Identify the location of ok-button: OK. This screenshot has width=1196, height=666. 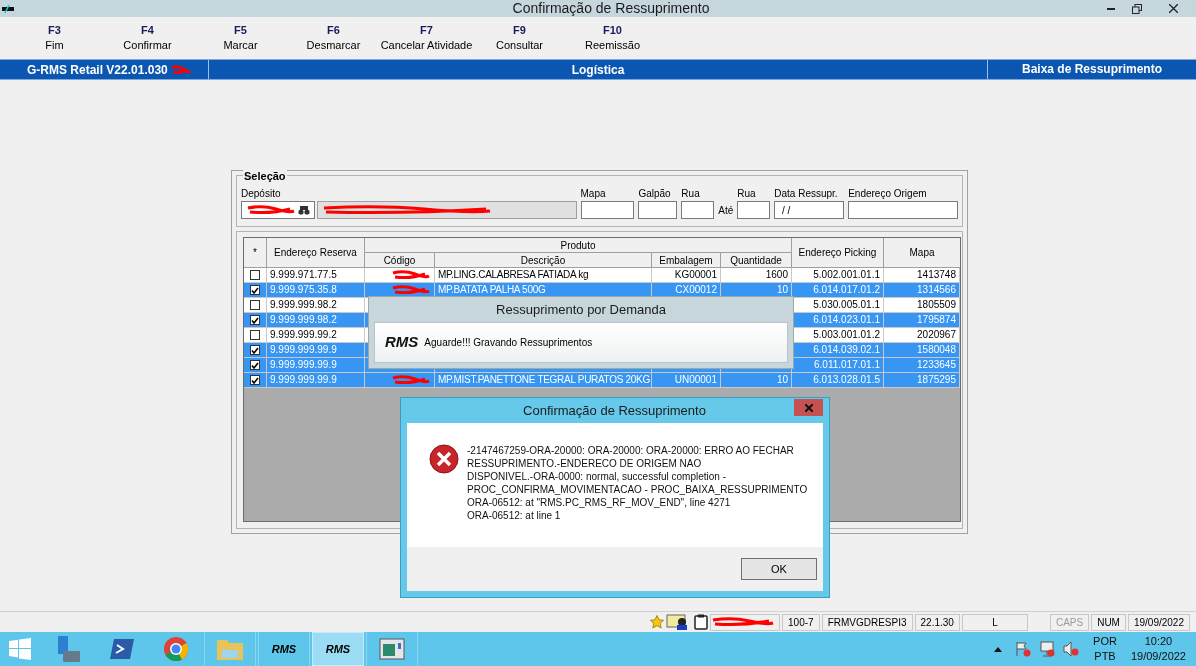
(779, 569).